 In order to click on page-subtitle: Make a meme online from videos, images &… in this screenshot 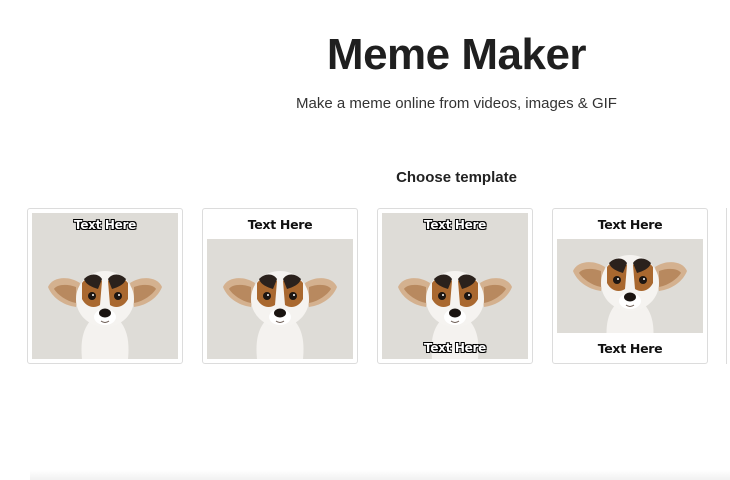, I will do `click(456, 103)`.